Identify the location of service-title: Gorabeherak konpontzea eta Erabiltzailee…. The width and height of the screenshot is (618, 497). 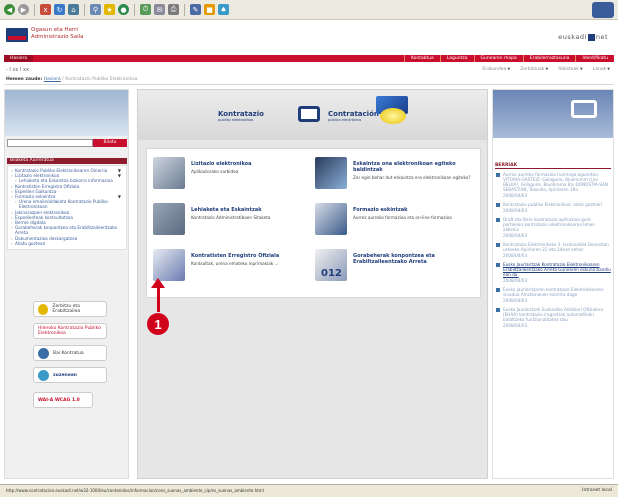
(413, 259).